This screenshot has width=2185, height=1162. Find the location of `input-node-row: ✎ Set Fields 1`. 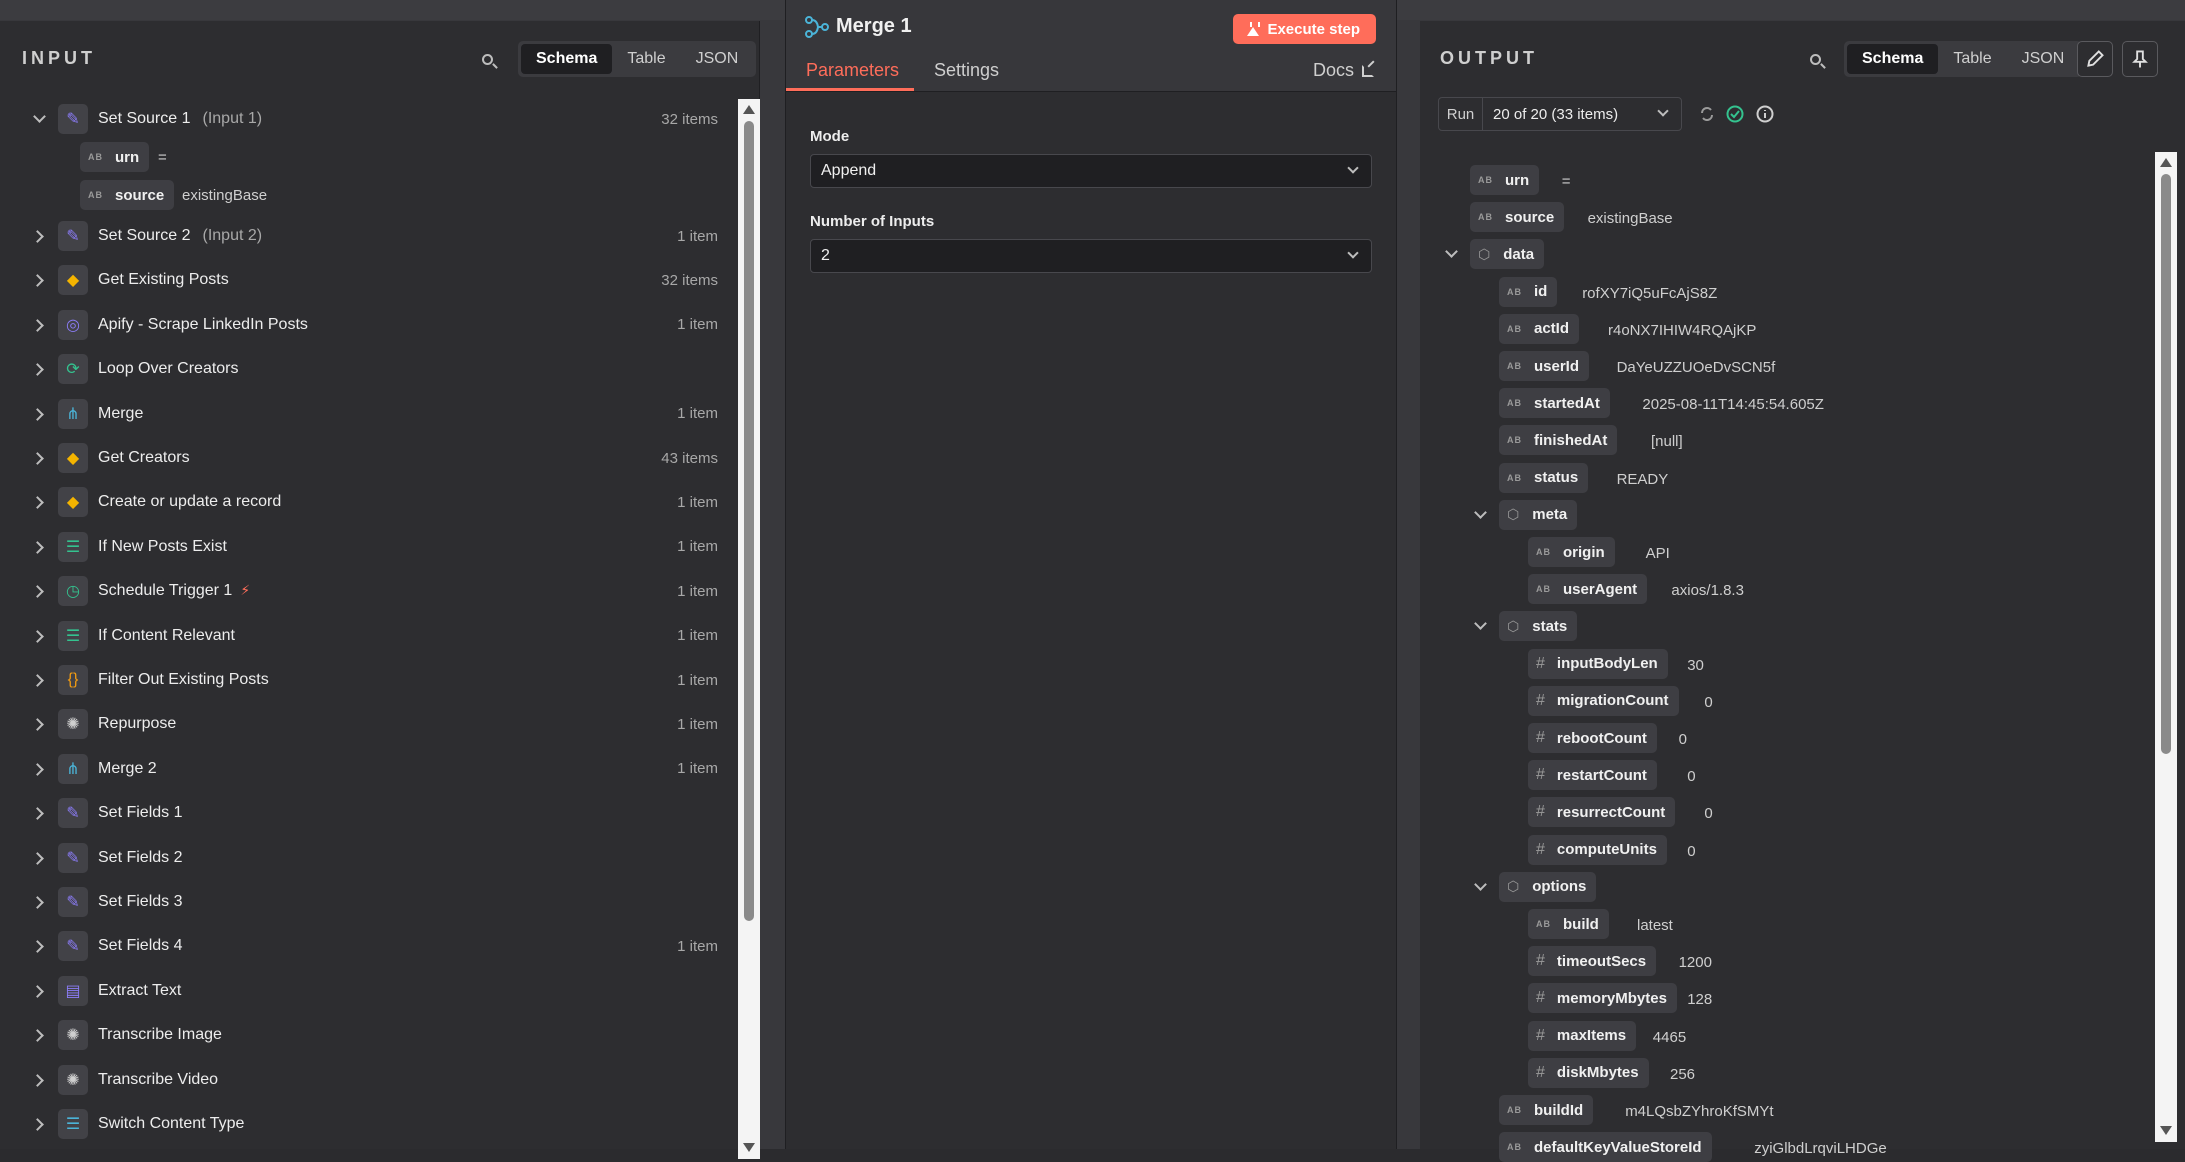

input-node-row: ✎ Set Fields 1 is located at coordinates (370, 813).